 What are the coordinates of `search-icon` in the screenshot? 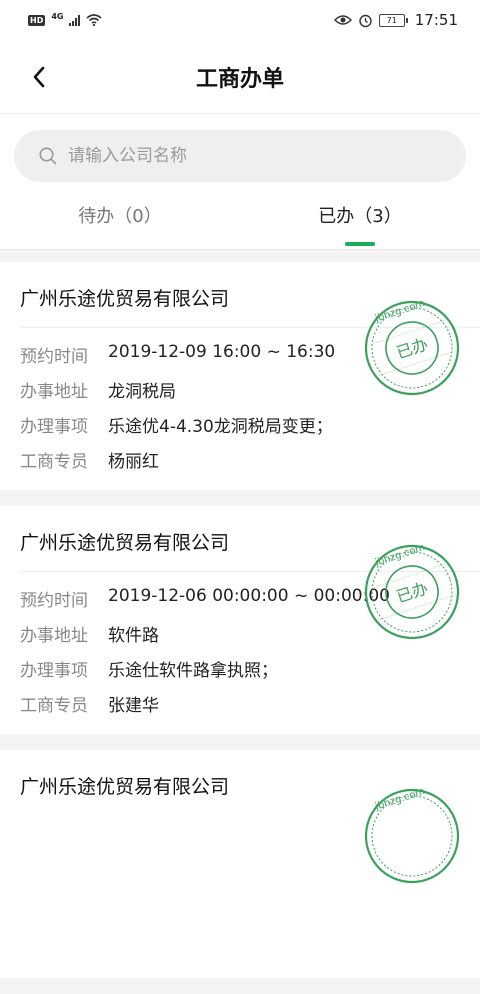 It's located at (48, 156).